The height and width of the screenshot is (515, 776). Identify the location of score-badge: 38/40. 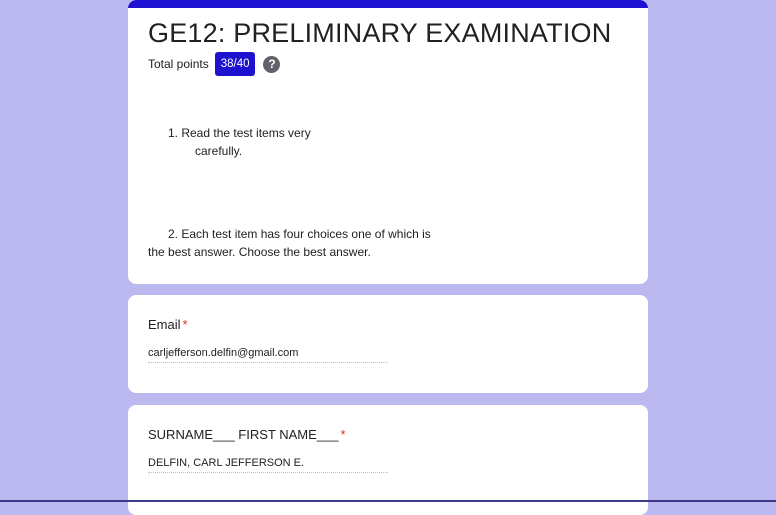
(235, 64).